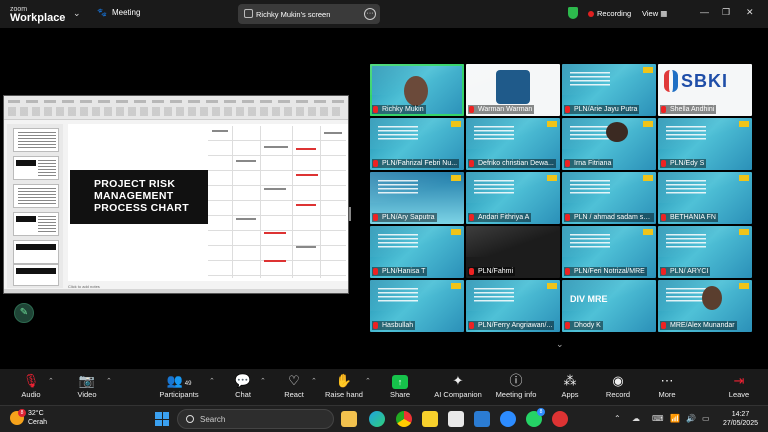 The height and width of the screenshot is (432, 768). What do you see at coordinates (658, 418) in the screenshot?
I see `keyboard-icon: ⌨` at bounding box center [658, 418].